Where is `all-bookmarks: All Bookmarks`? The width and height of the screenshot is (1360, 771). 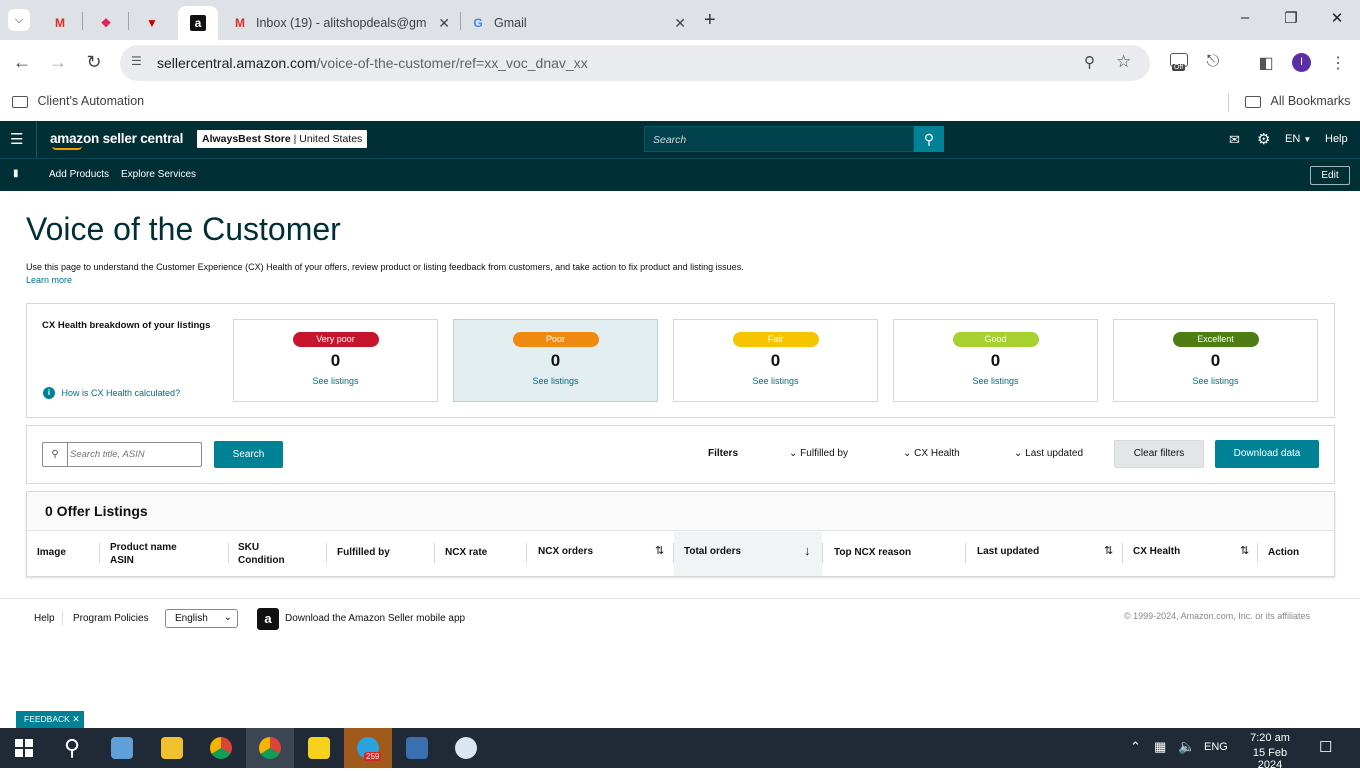
all-bookmarks: All Bookmarks is located at coordinates (1297, 101).